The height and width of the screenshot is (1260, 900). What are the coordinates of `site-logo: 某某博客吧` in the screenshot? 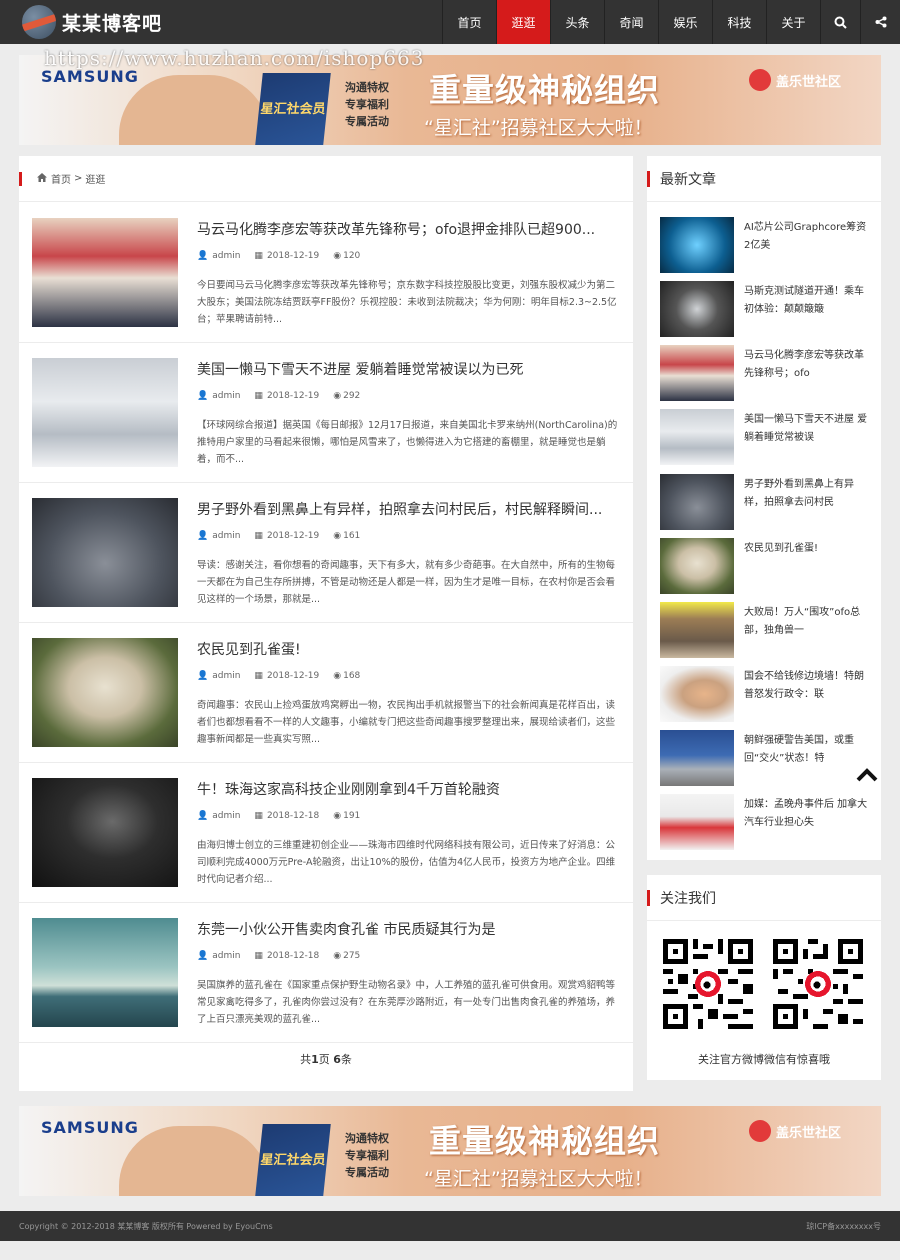 It's located at (92, 22).